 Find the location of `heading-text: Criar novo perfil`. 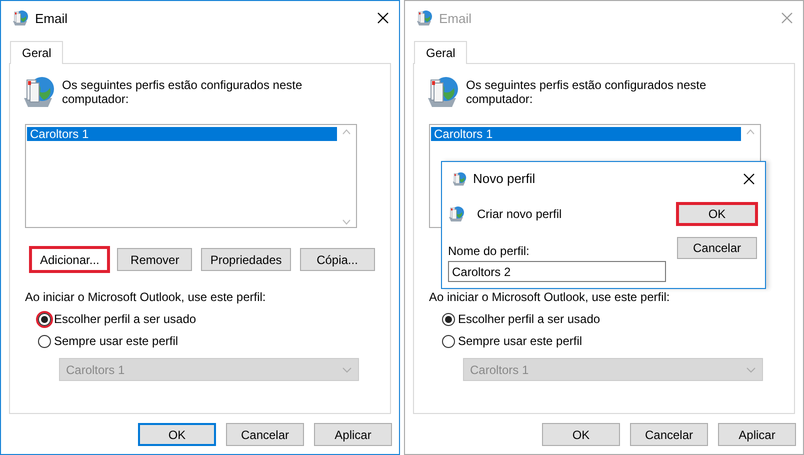

heading-text: Criar novo perfil is located at coordinates (519, 214).